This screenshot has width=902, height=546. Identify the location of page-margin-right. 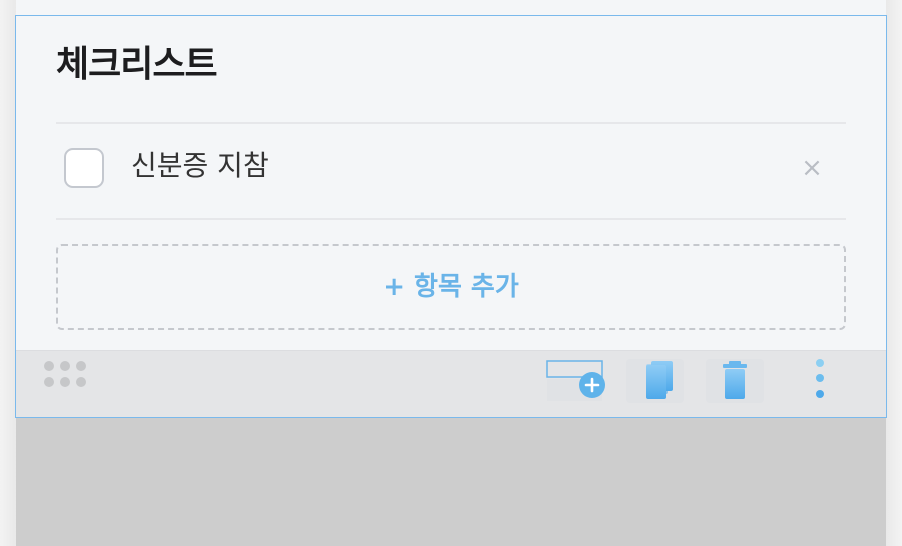
(894, 273).